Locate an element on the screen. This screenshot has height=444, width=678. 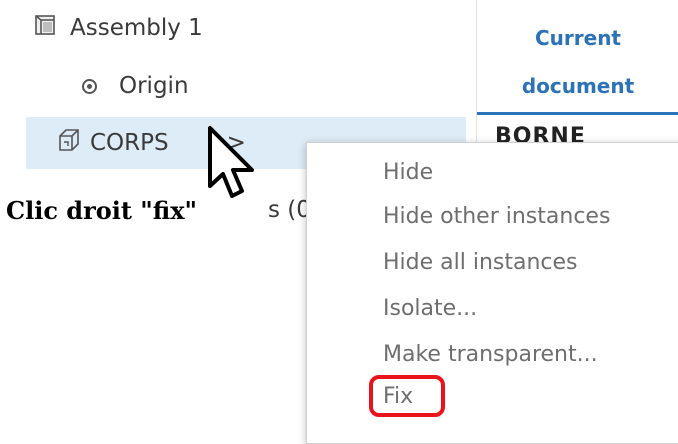
tab-label-line2: document is located at coordinates (578, 86).